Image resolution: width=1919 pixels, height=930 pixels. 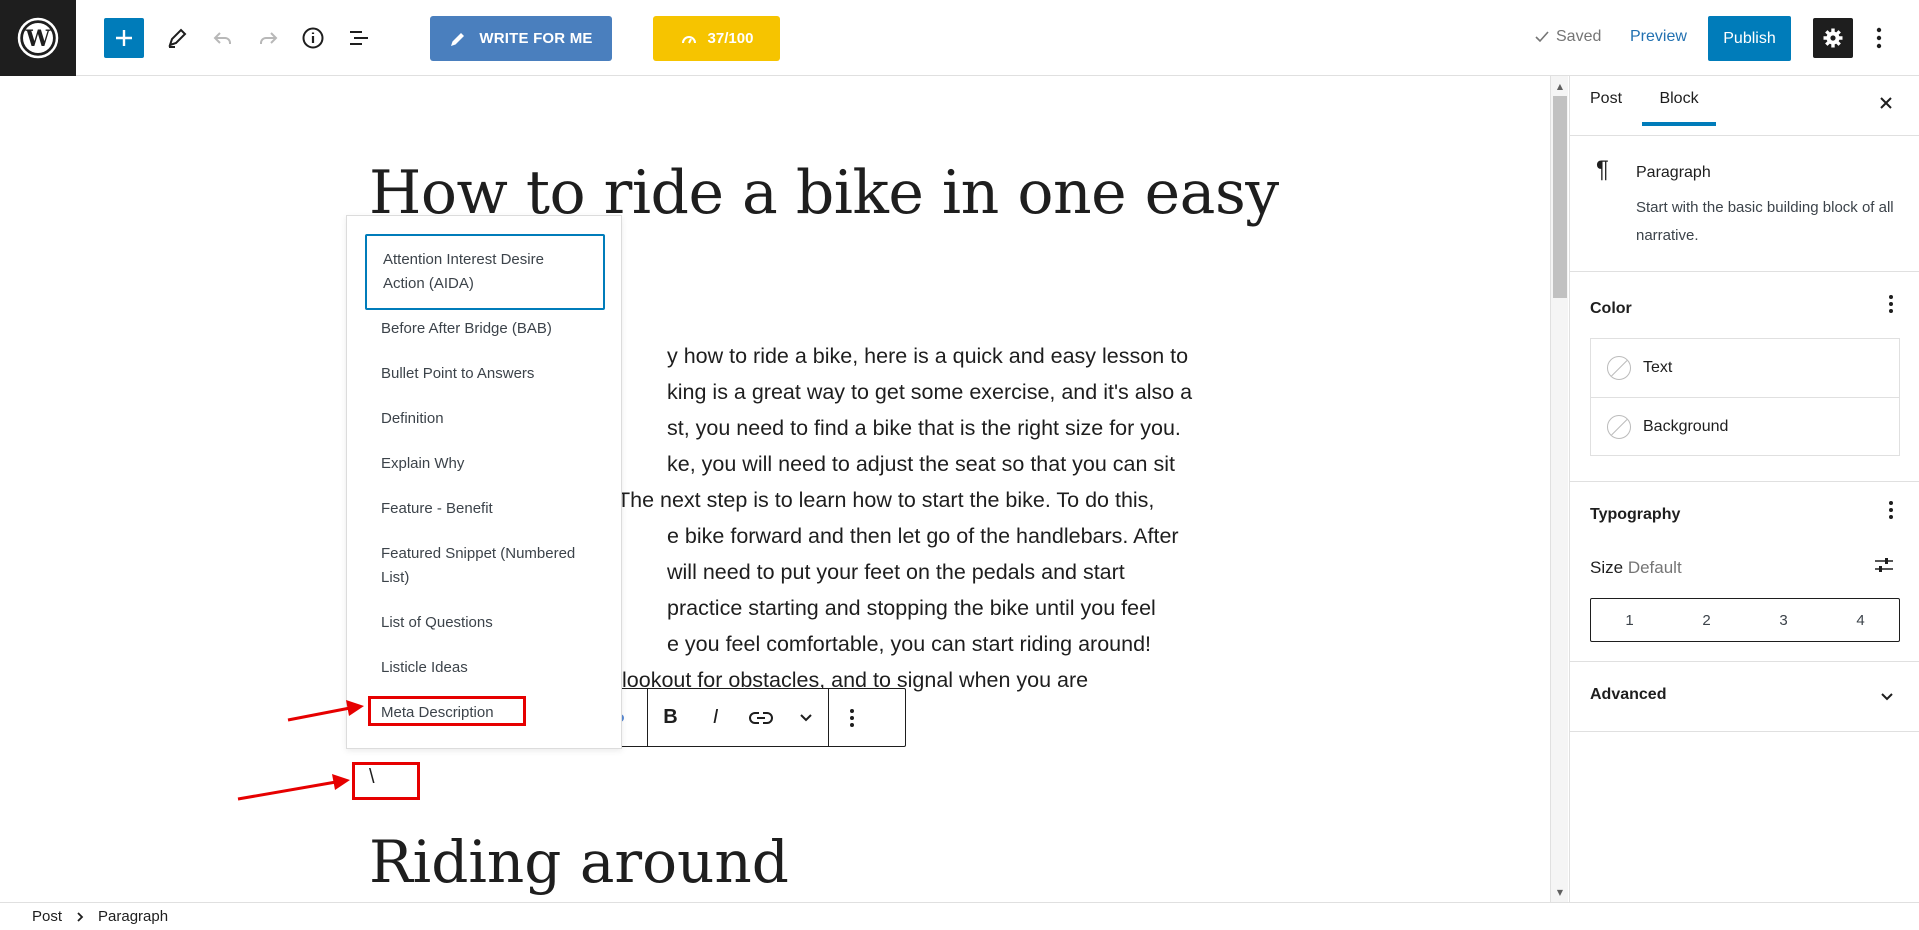 What do you see at coordinates (1658, 37) in the screenshot?
I see `preview-button: Preview` at bounding box center [1658, 37].